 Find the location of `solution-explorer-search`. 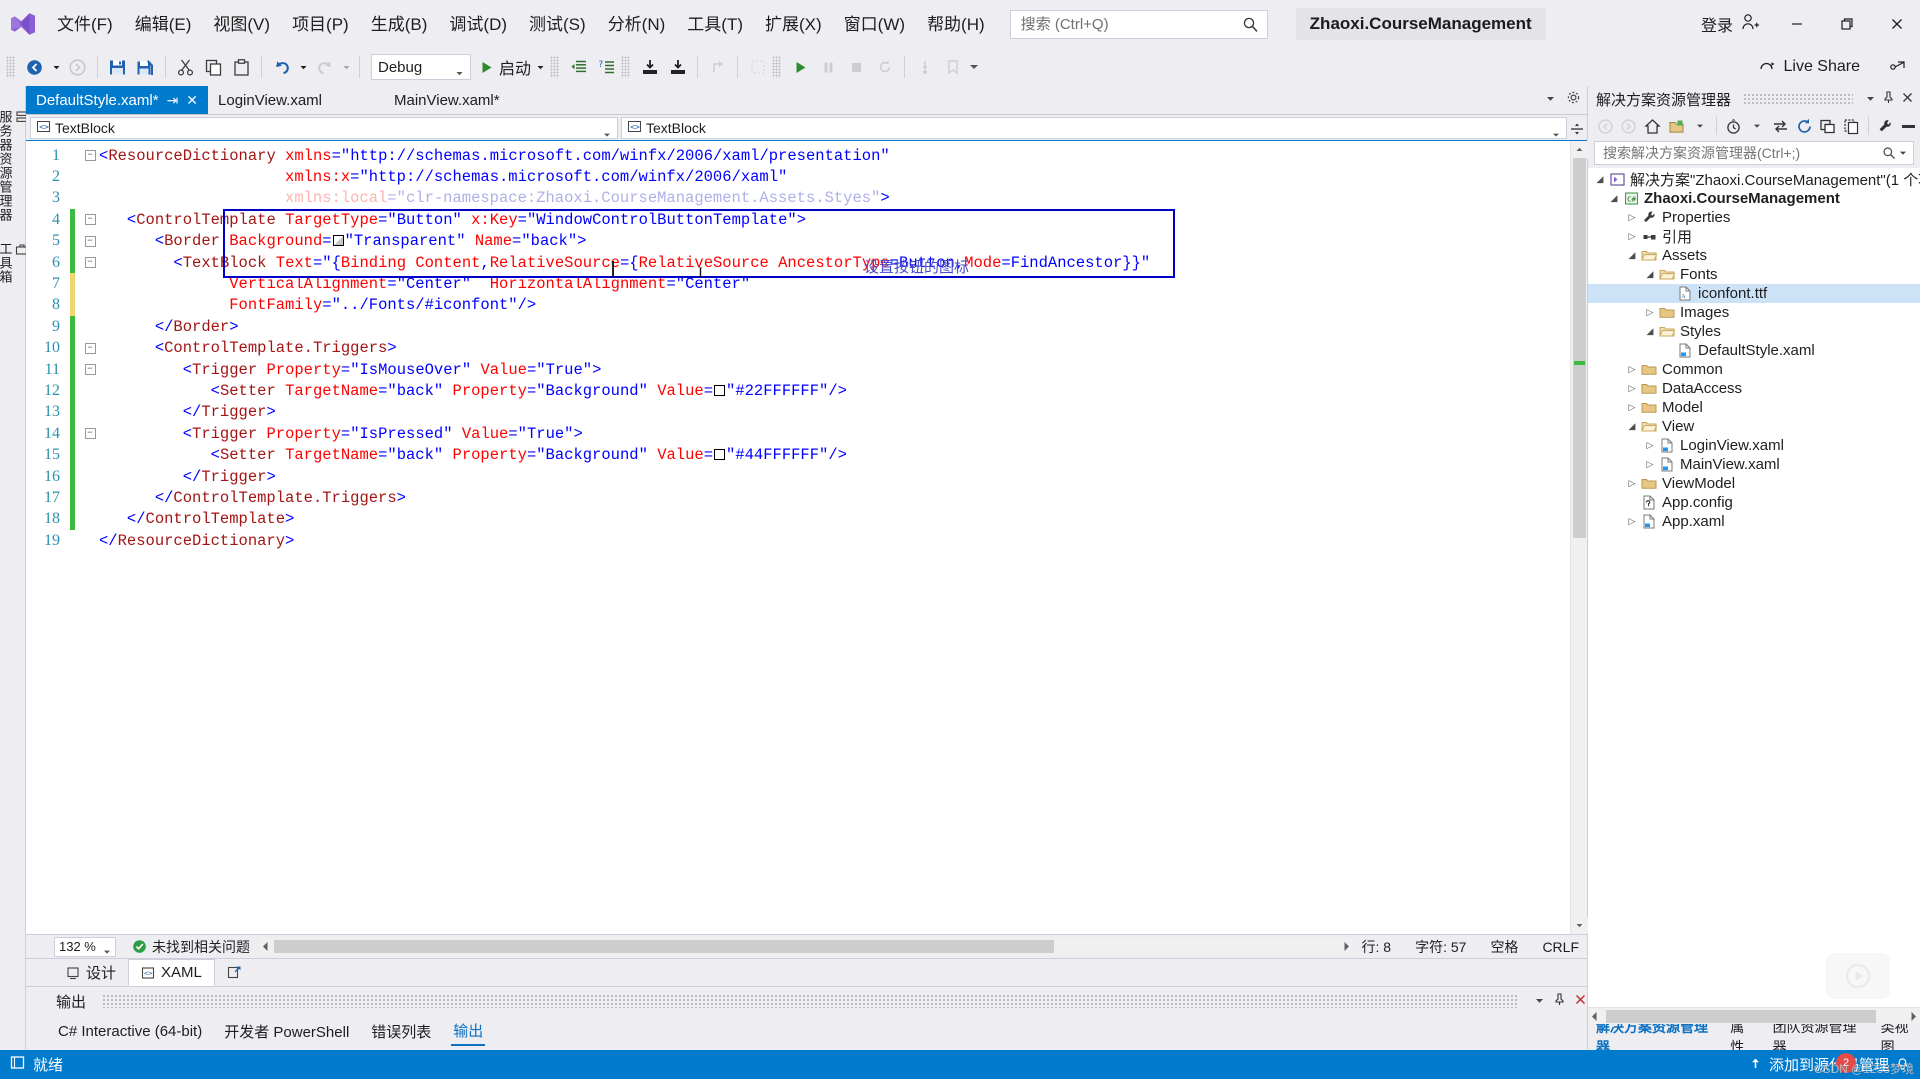

solution-explorer-search is located at coordinates (1754, 153).